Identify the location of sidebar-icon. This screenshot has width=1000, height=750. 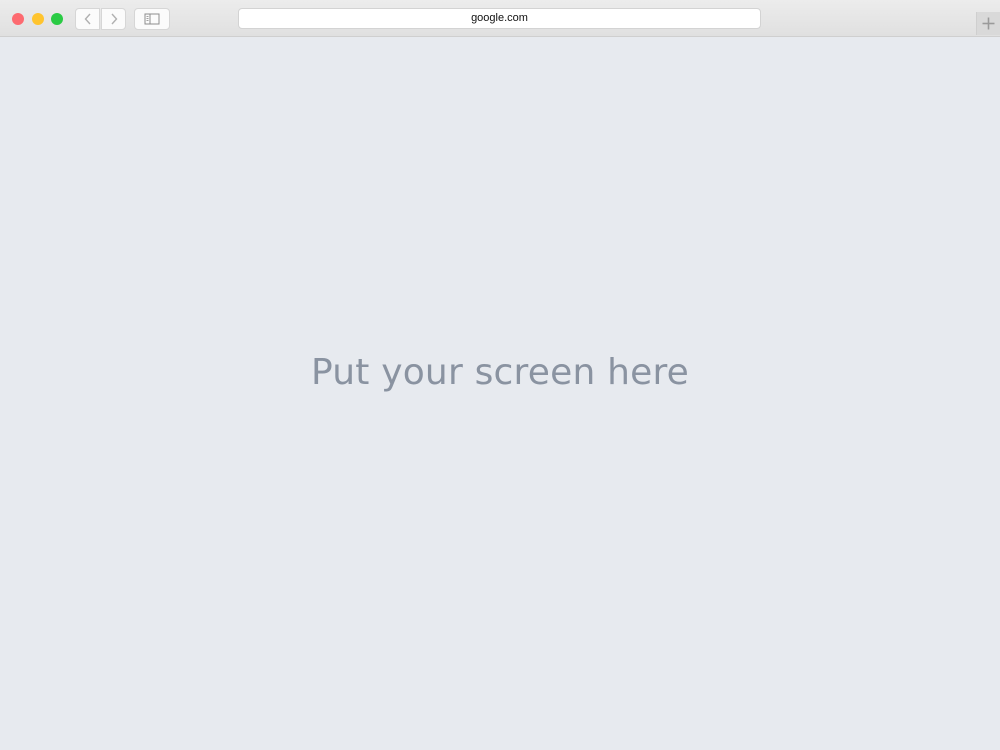
(152, 19).